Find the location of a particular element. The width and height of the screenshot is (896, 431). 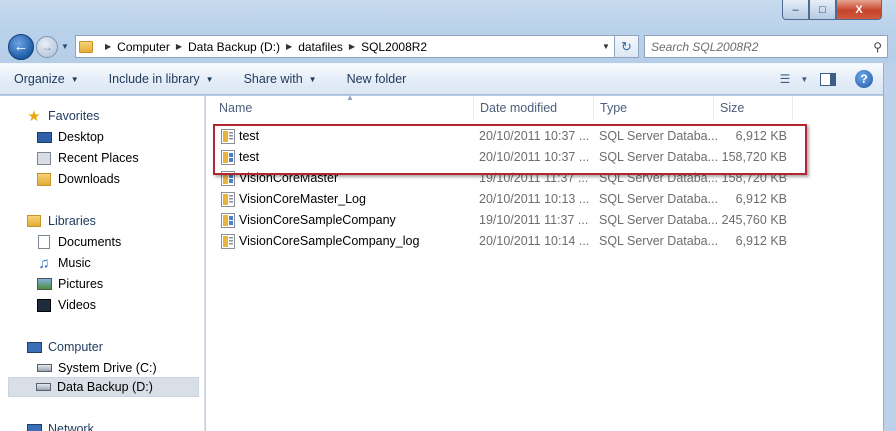

caption-buttons: – □ X is located at coordinates (832, 10).